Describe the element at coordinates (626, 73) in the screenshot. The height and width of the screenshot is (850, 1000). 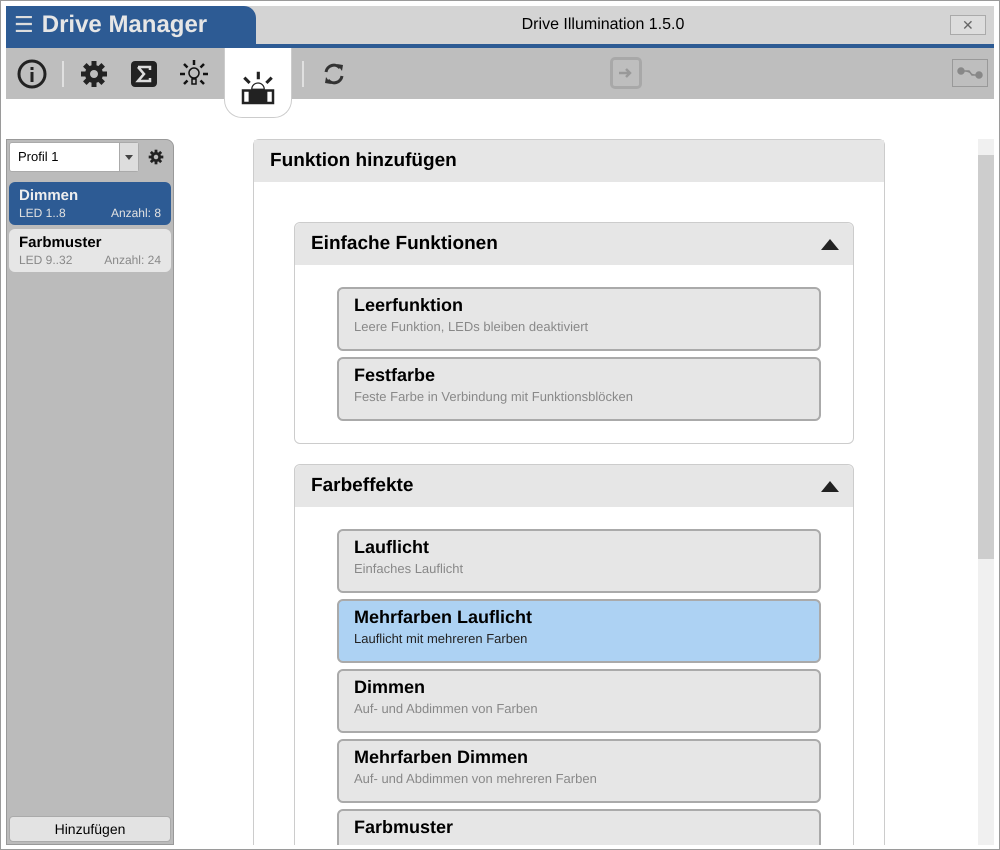
I see `arrow-icon` at that location.